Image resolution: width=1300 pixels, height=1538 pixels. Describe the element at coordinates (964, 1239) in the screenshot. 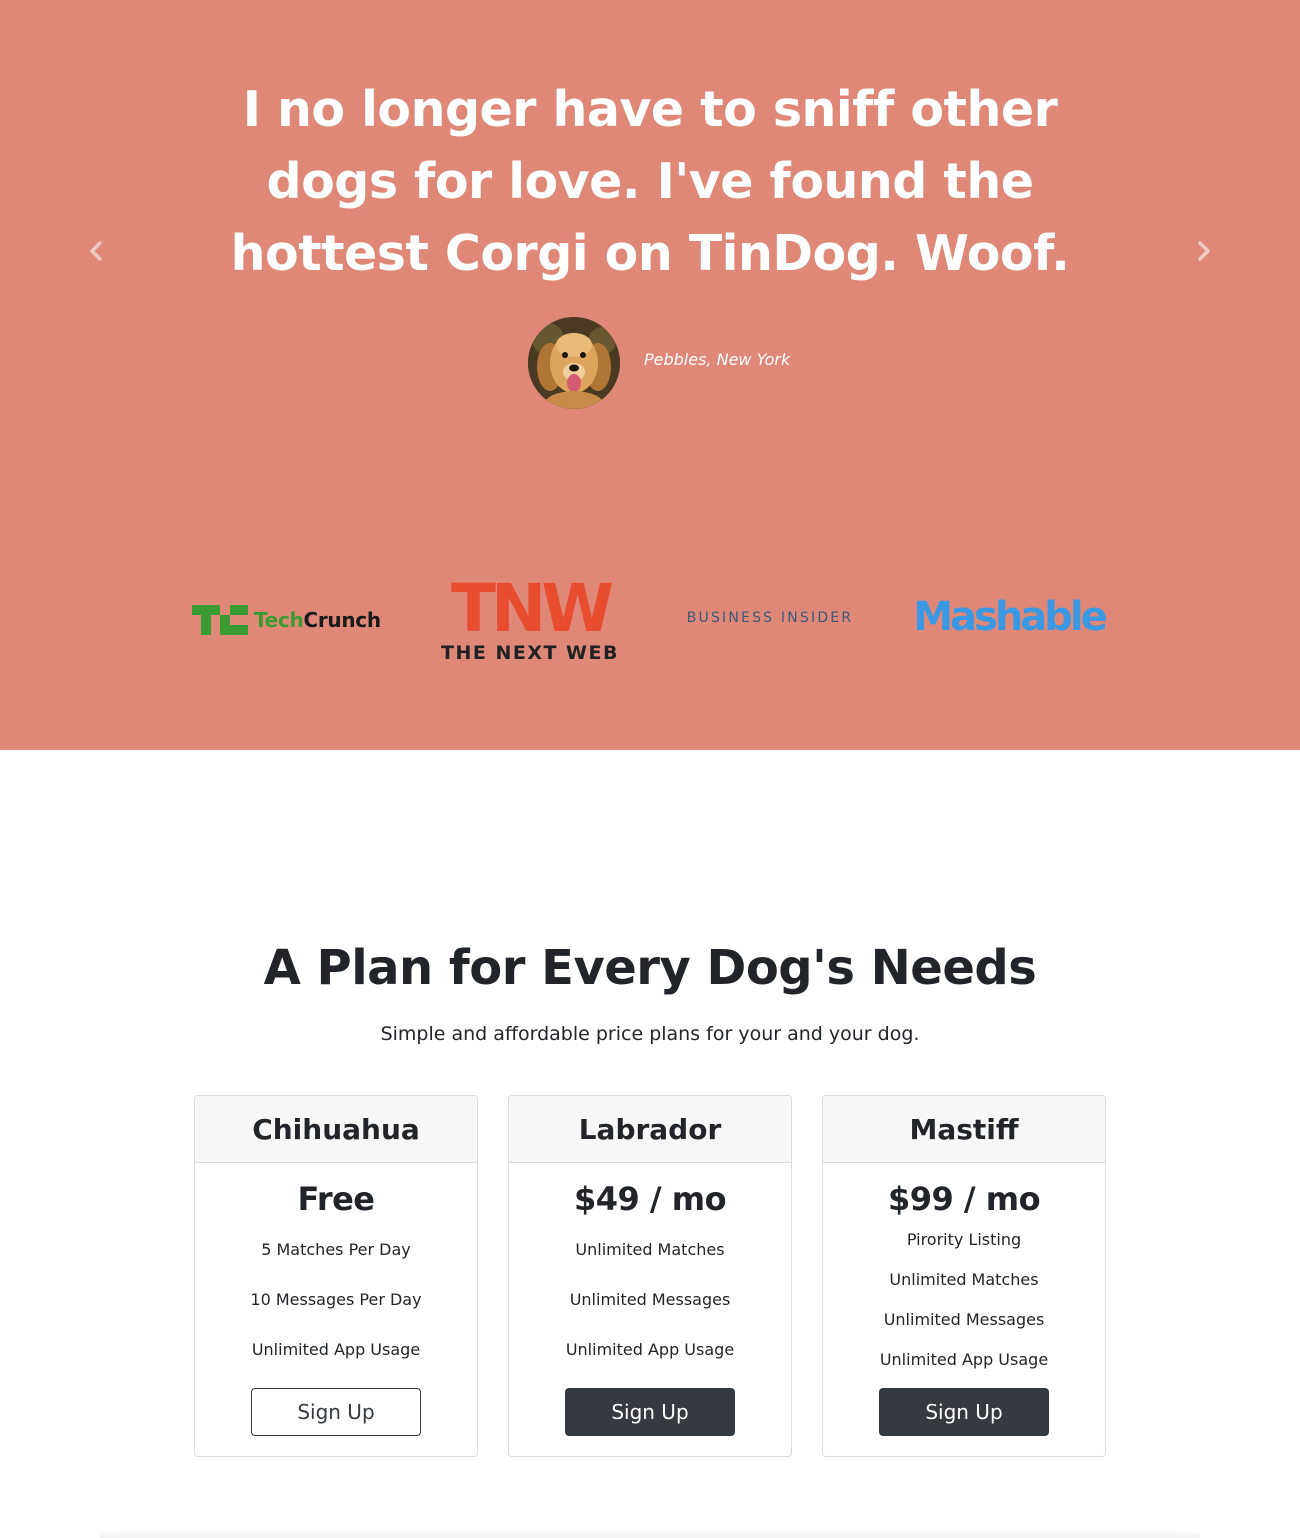

I see `plan-feature: Pirority Listing` at that location.